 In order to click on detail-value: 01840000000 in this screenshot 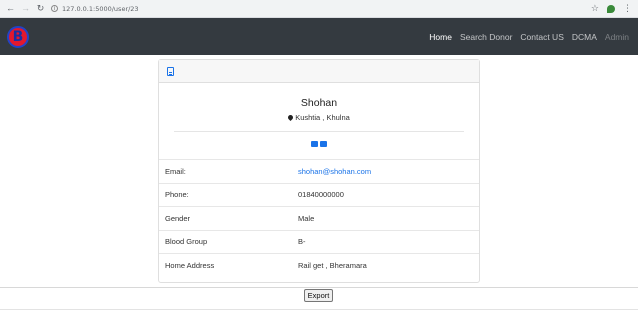, I will do `click(321, 195)`.